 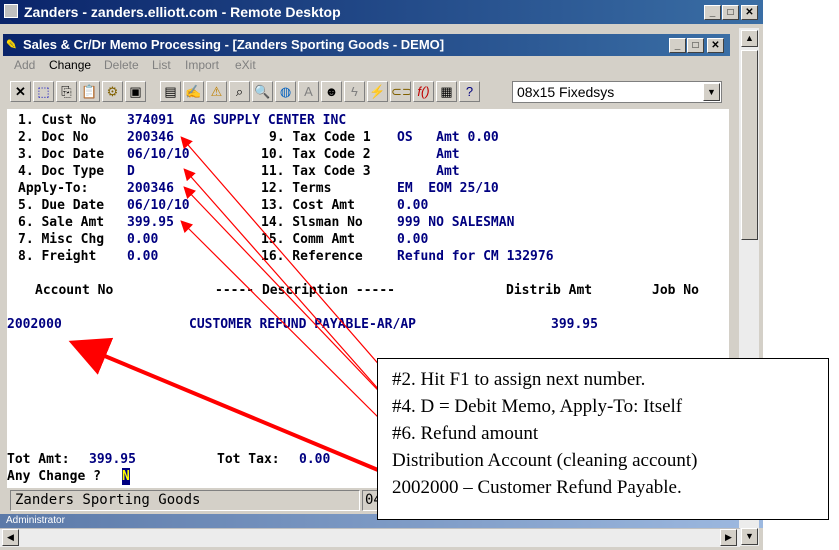 I want to click on callout-line-1: #2. Hit F1 to assign next number., so click(x=519, y=379).